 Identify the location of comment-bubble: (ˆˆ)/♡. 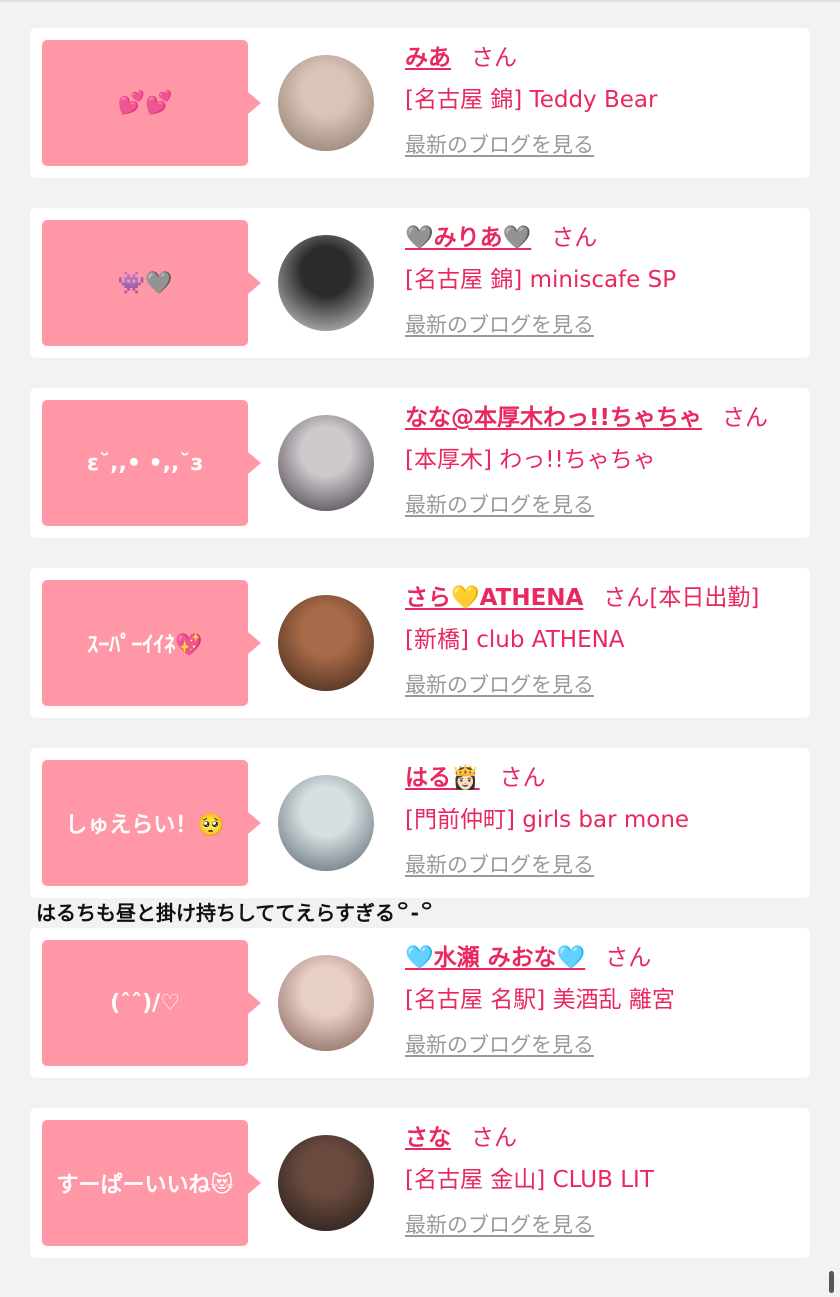
(151, 1003).